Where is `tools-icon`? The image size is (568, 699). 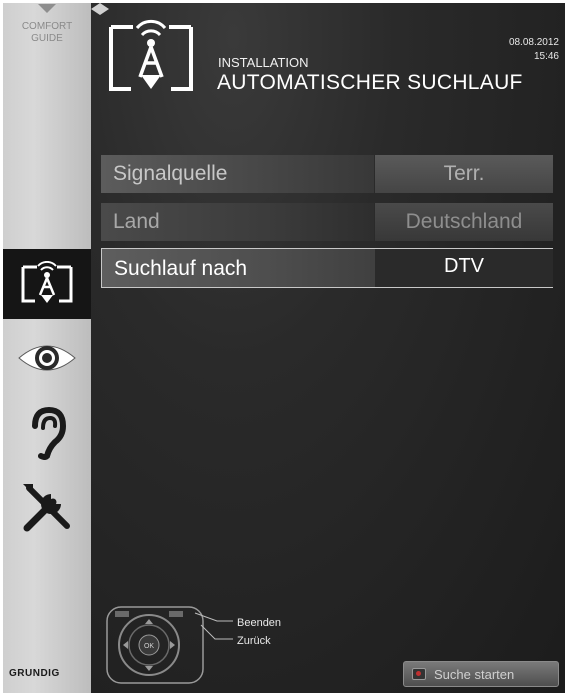
tools-icon is located at coordinates (46, 508).